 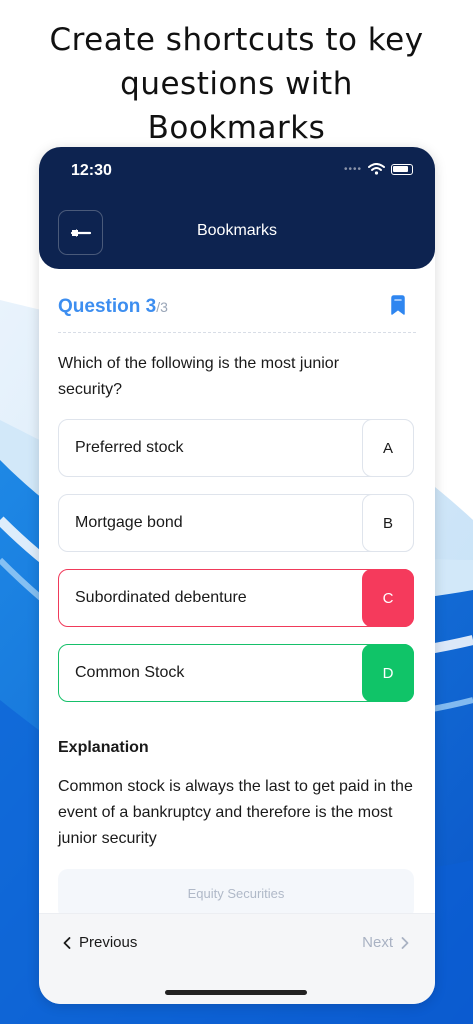 I want to click on promo-line-2: questions with, so click(x=236, y=84).